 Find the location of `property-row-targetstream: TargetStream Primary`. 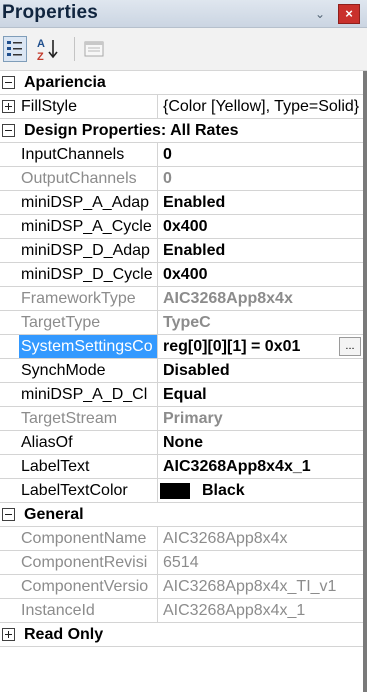

property-row-targetstream: TargetStream Primary is located at coordinates (181, 419).